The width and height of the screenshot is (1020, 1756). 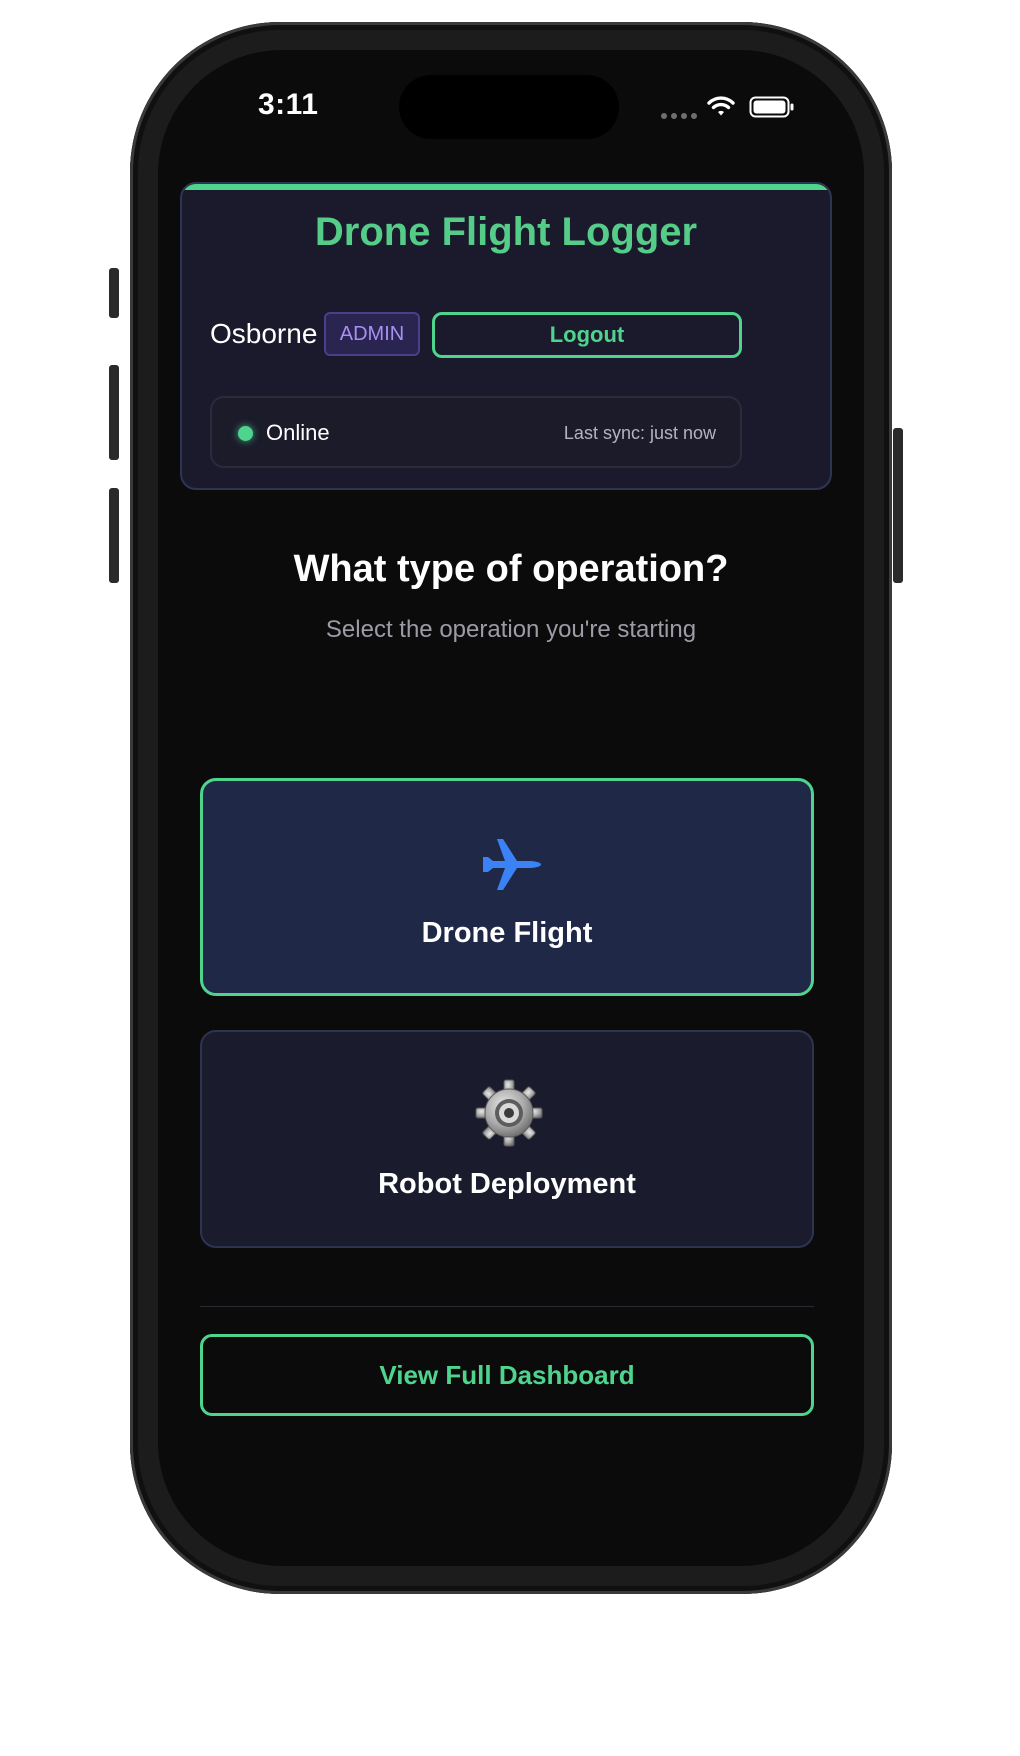 I want to click on last-sync-text: Last sync: just now, so click(x=639, y=433).